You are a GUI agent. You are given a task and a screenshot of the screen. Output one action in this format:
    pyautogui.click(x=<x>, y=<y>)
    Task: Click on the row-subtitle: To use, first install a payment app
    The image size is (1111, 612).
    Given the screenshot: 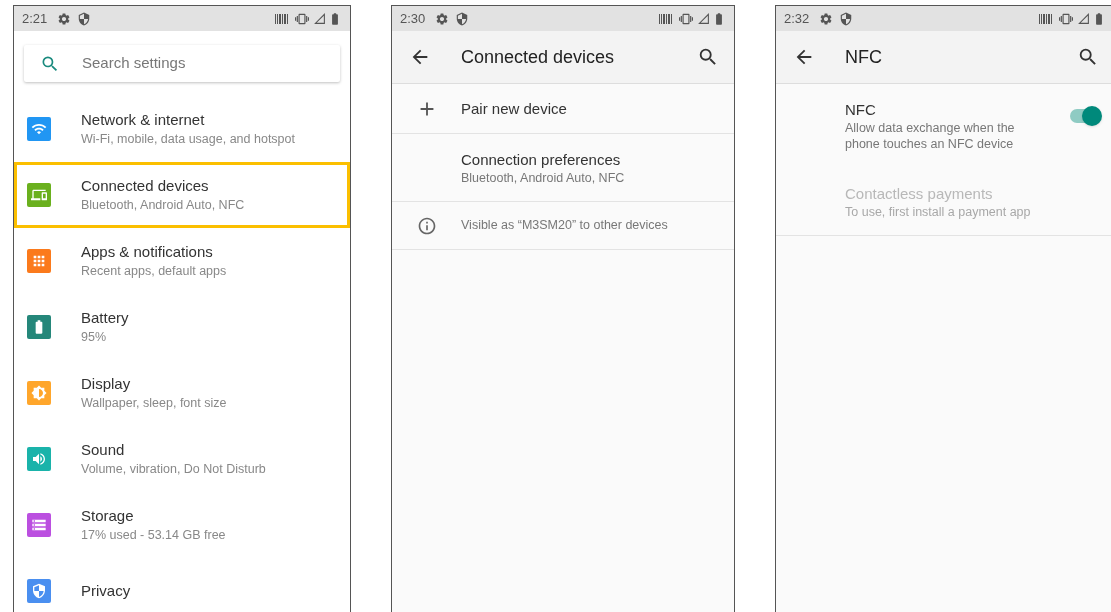 What is the action you would take?
    pyautogui.click(x=938, y=211)
    